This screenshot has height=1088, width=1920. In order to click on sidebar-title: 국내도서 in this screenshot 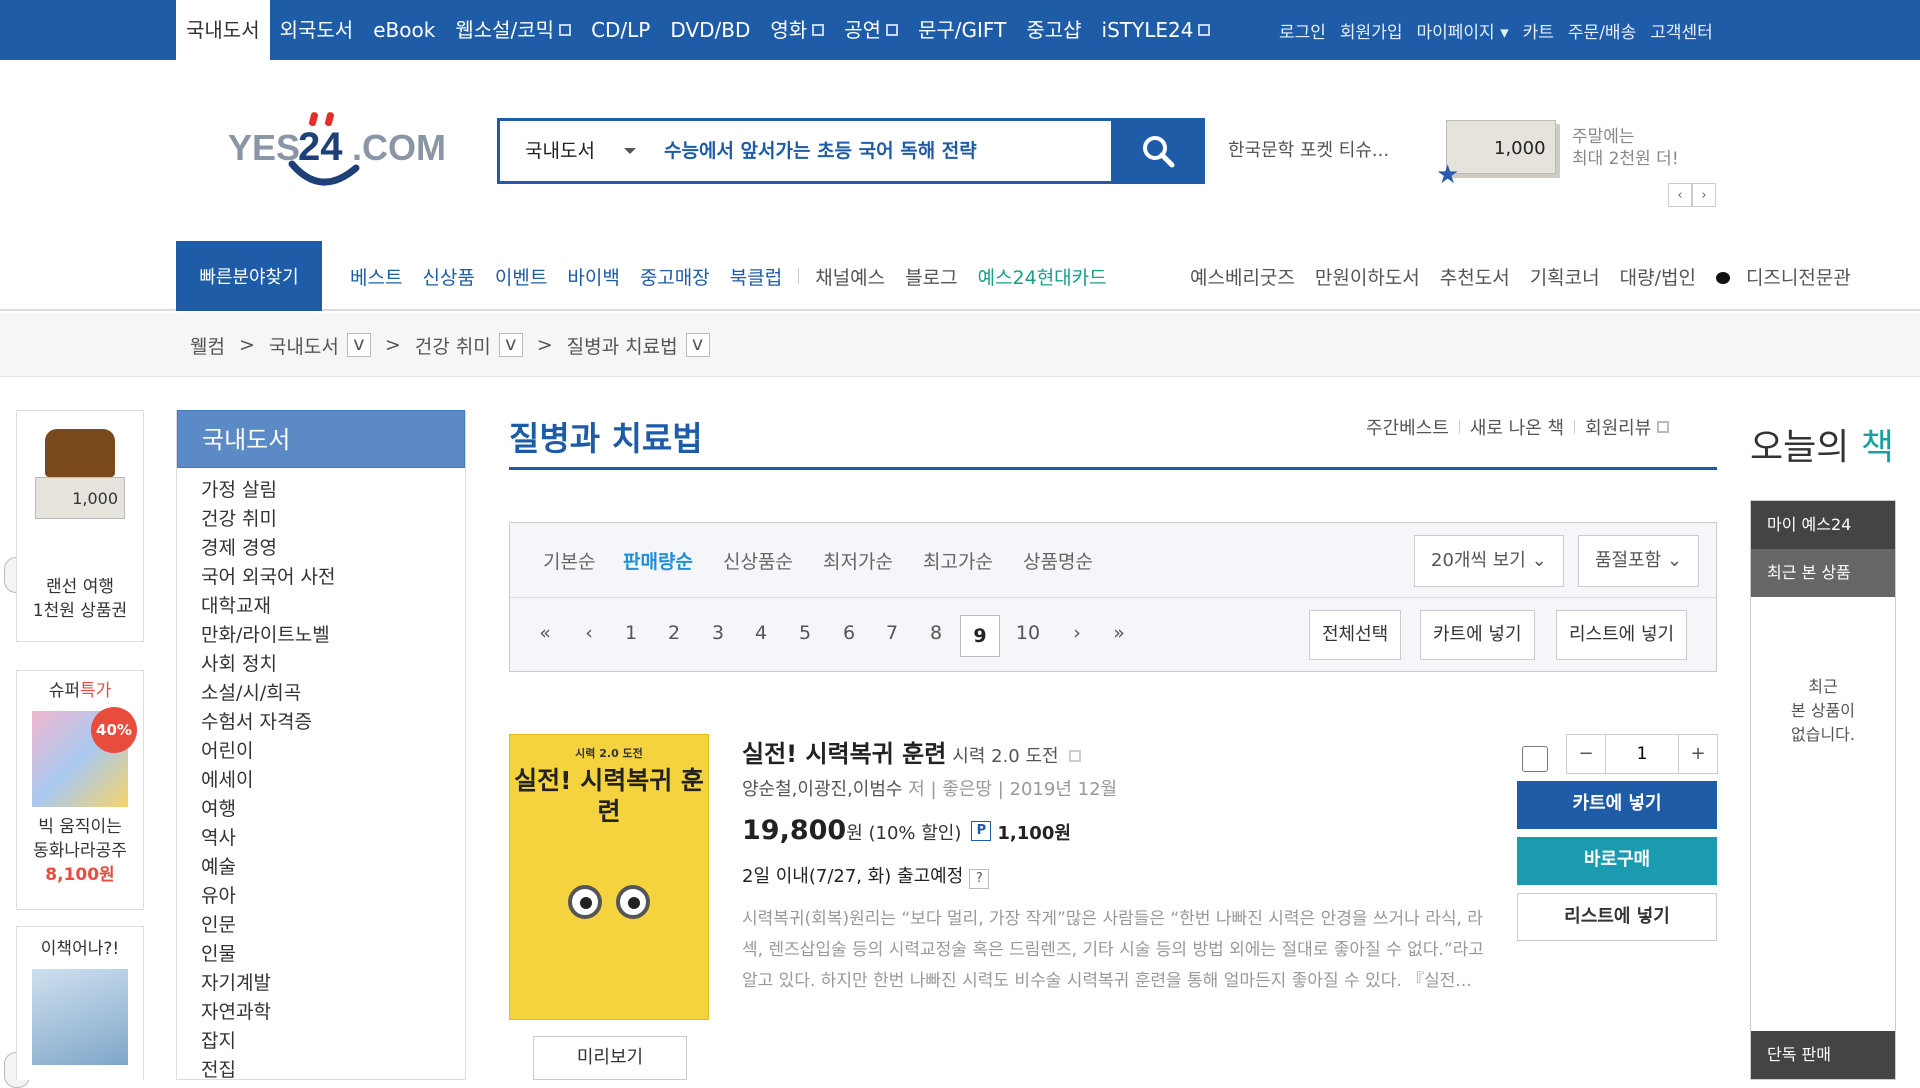, I will do `click(321, 439)`.